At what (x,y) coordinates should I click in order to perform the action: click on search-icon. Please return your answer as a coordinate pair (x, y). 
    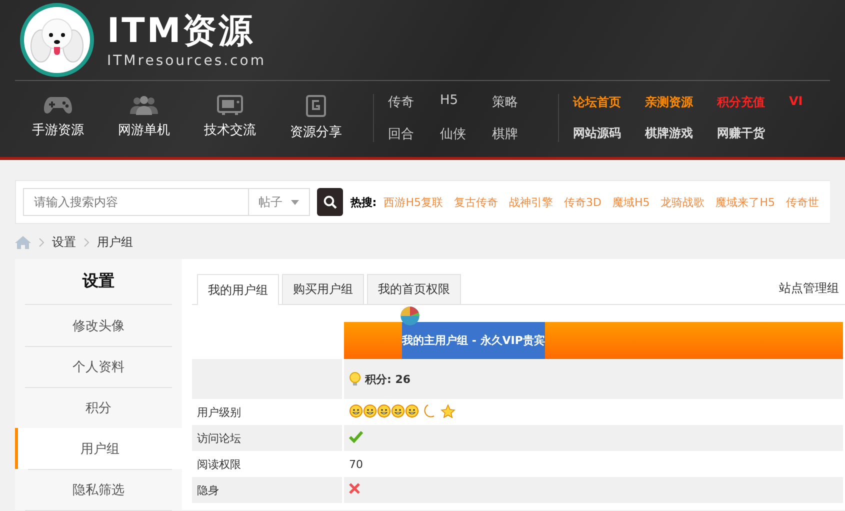
    Looking at the image, I should click on (329, 202).